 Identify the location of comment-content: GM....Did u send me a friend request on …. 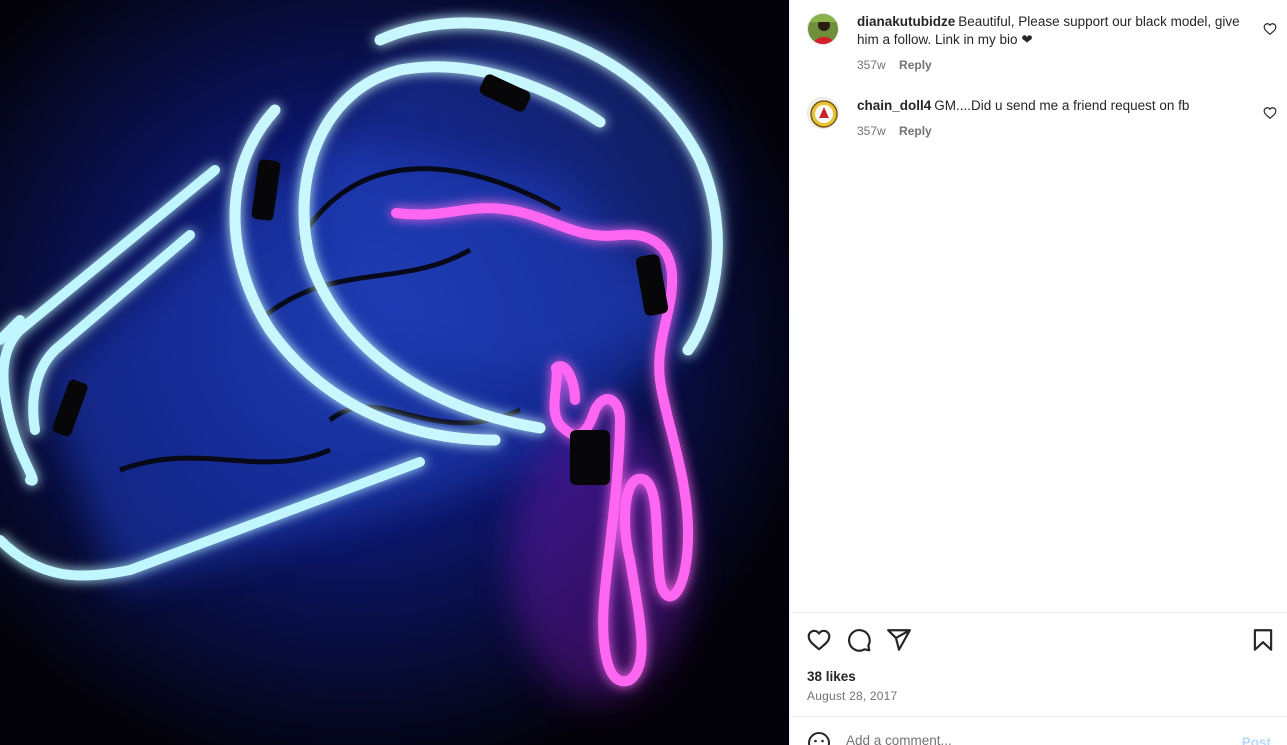
(1062, 105).